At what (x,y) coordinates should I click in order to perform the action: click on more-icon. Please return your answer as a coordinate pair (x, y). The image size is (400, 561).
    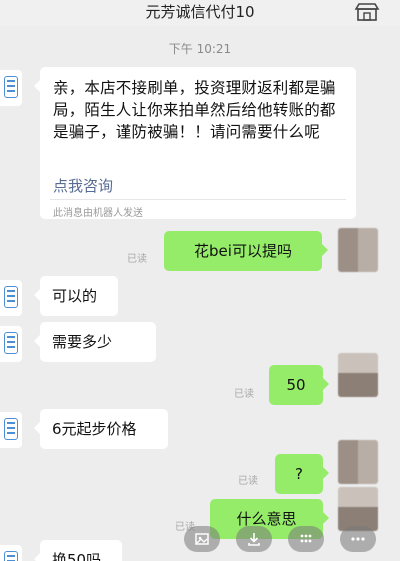
    Looking at the image, I should click on (358, 539).